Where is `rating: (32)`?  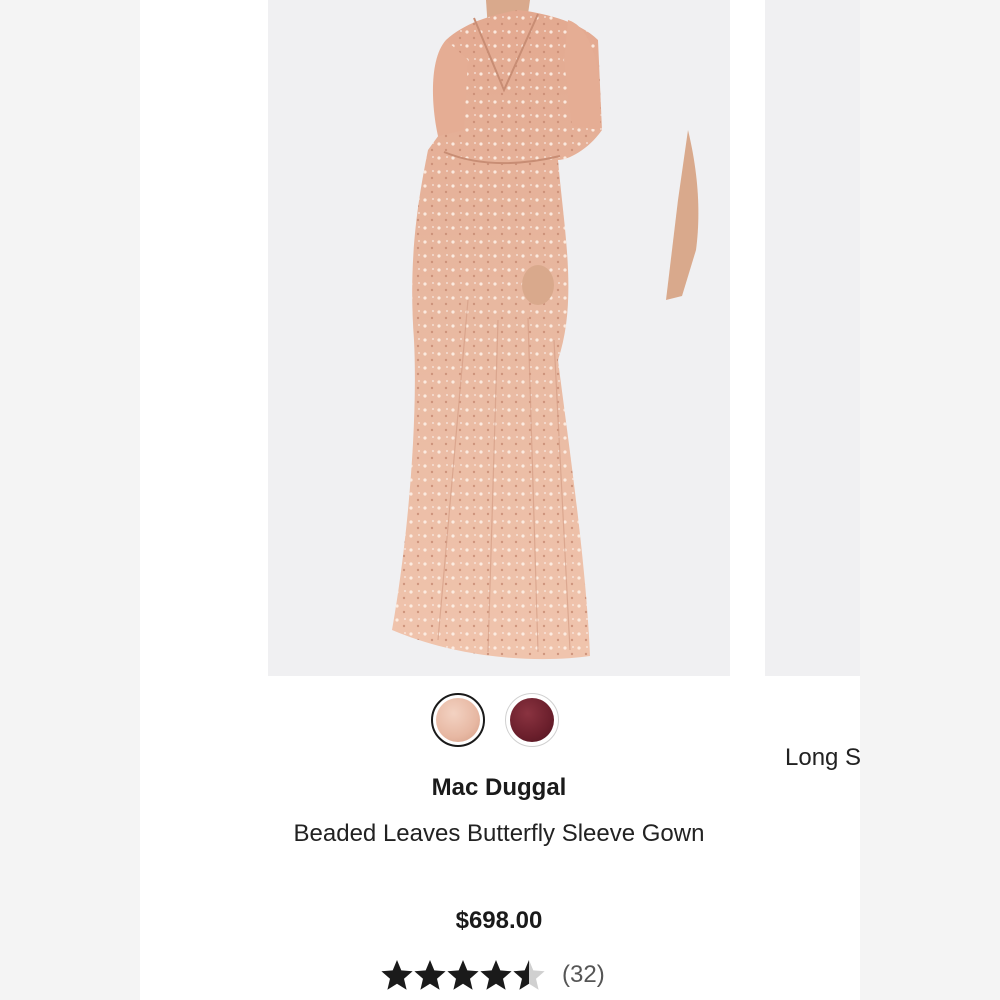 rating: (32) is located at coordinates (492, 975).